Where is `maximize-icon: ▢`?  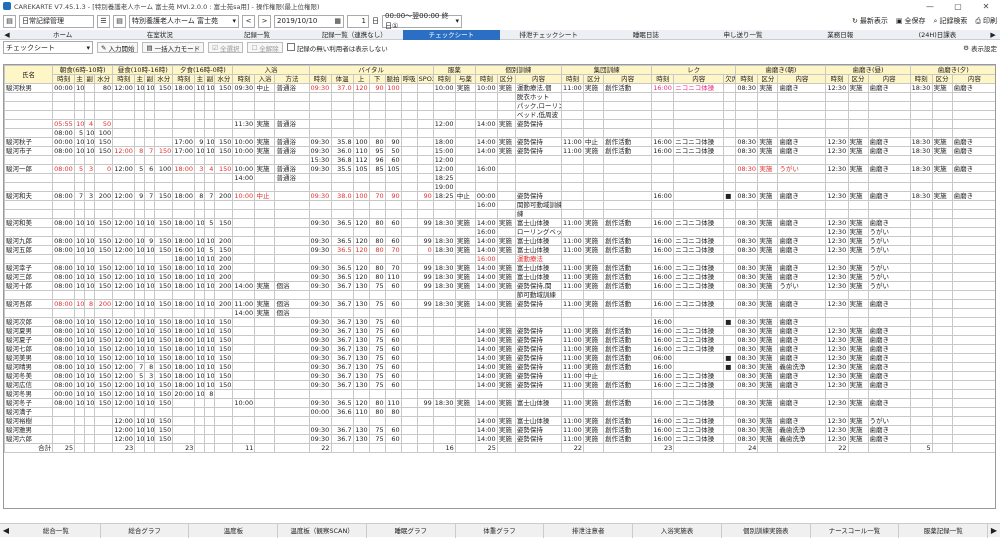 maximize-icon: ▢ is located at coordinates (958, 6).